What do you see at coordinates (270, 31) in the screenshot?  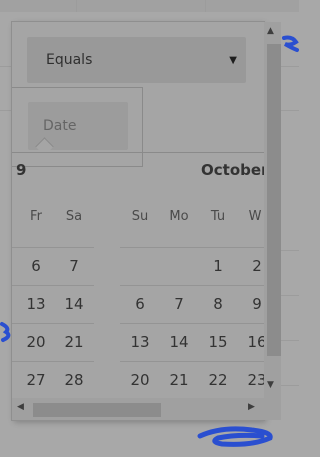 I see `scroll-up-icon: ▲` at bounding box center [270, 31].